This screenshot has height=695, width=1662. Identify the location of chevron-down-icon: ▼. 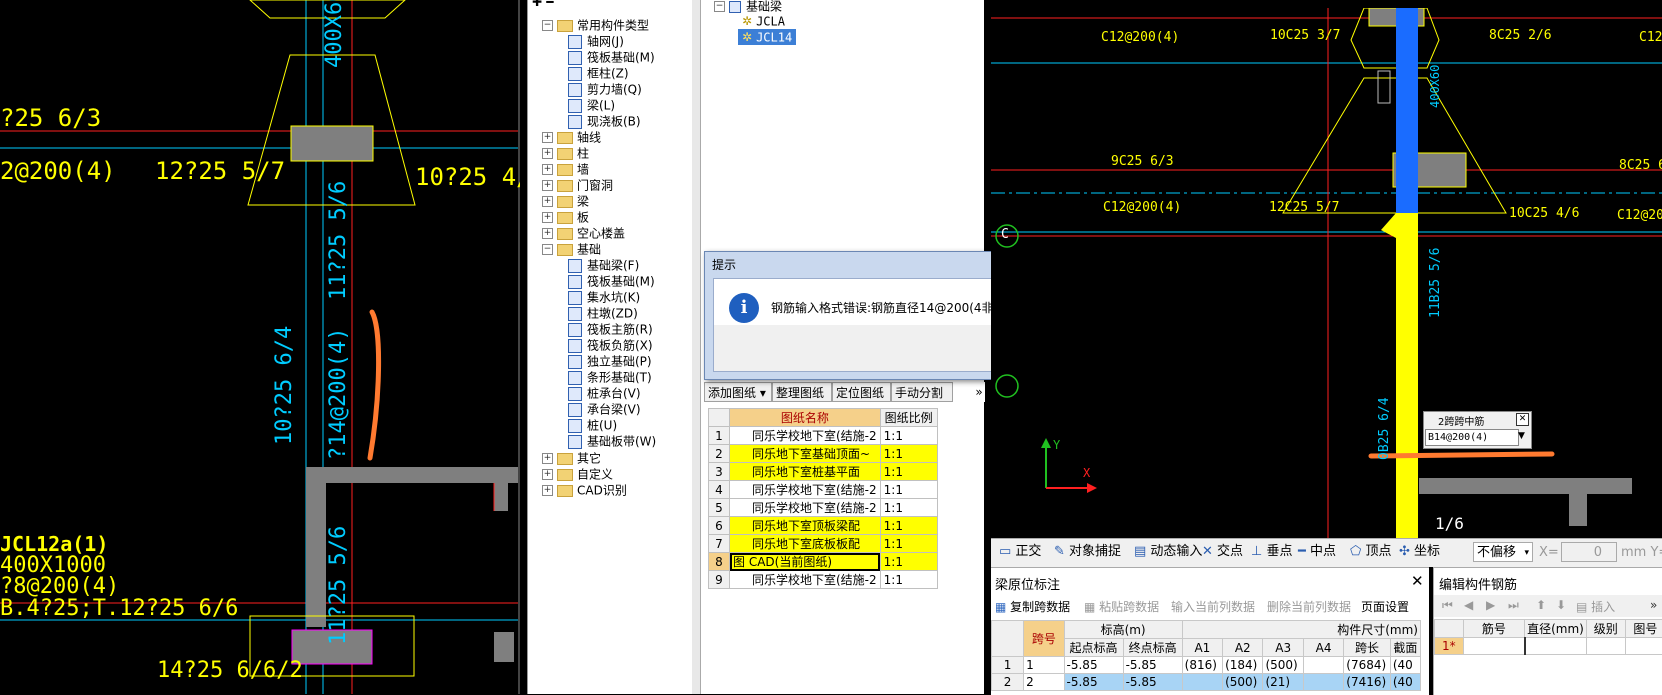
(1521, 436).